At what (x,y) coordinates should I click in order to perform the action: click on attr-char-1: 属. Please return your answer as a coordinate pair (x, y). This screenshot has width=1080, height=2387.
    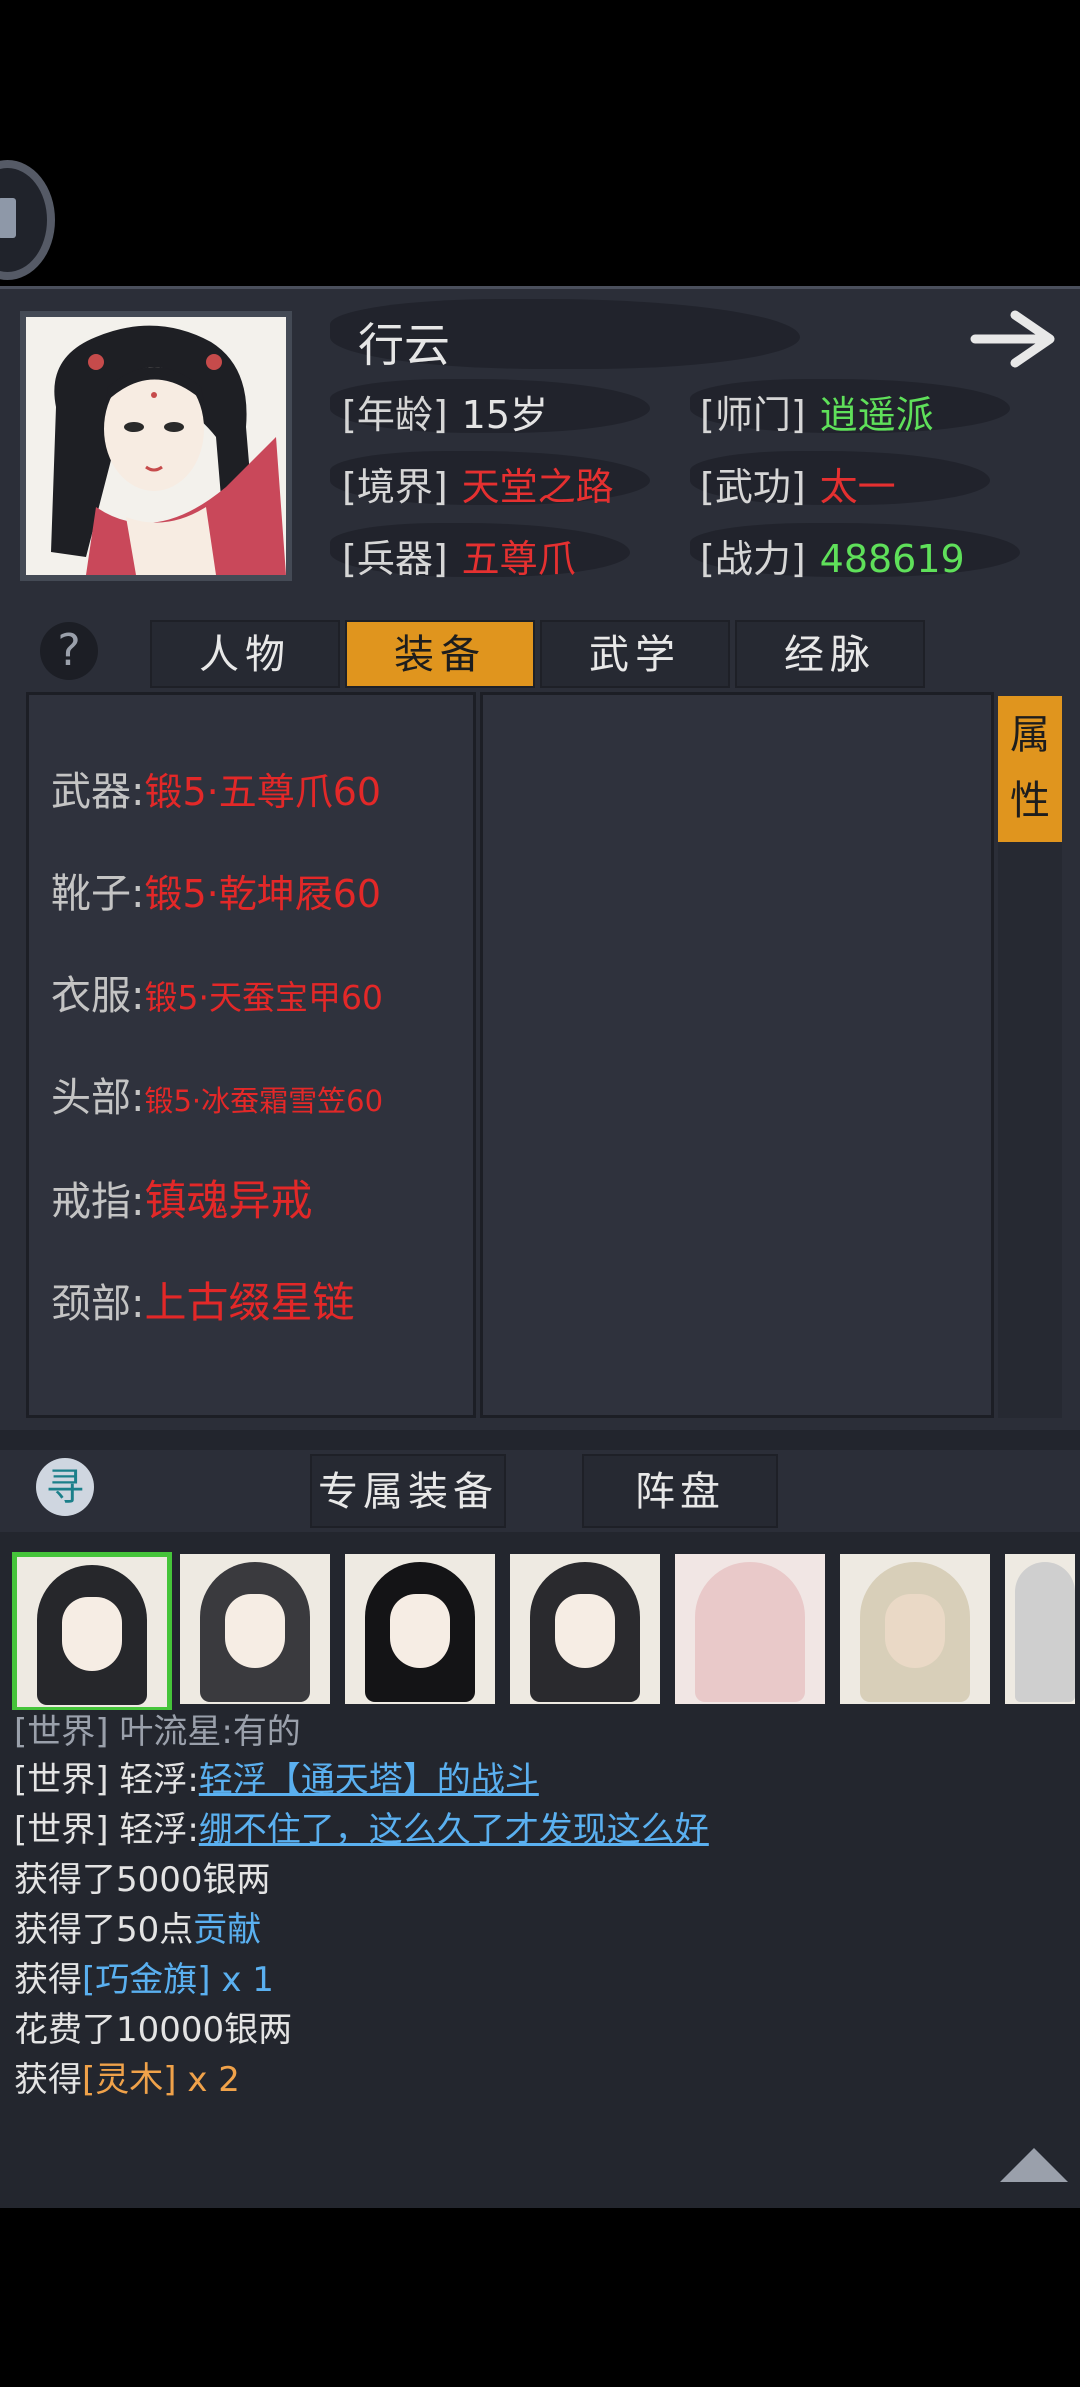
    Looking at the image, I should click on (1030, 735).